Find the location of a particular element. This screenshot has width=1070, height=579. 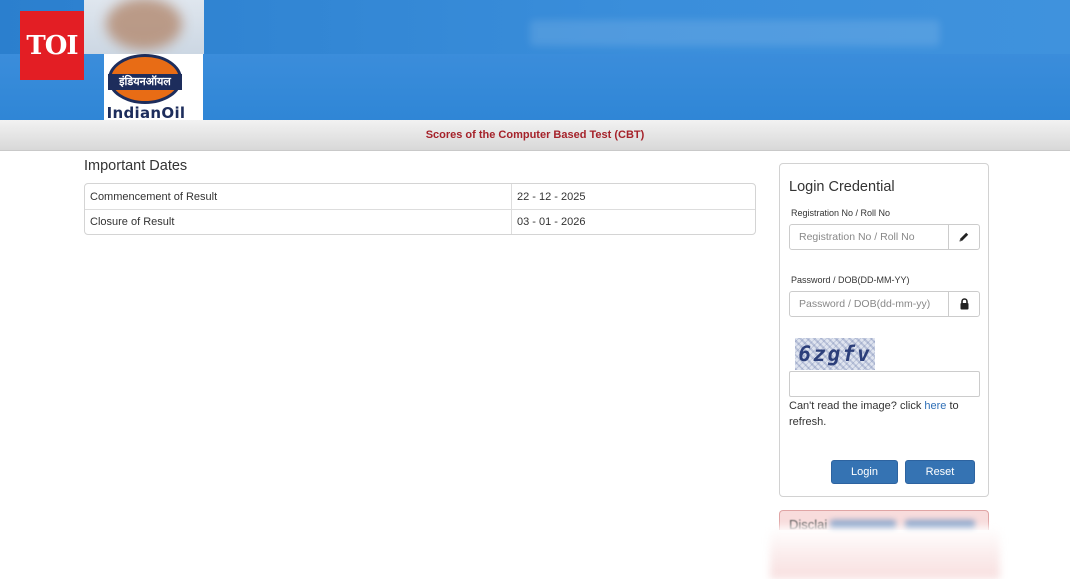

reset-button: Reset is located at coordinates (940, 472).